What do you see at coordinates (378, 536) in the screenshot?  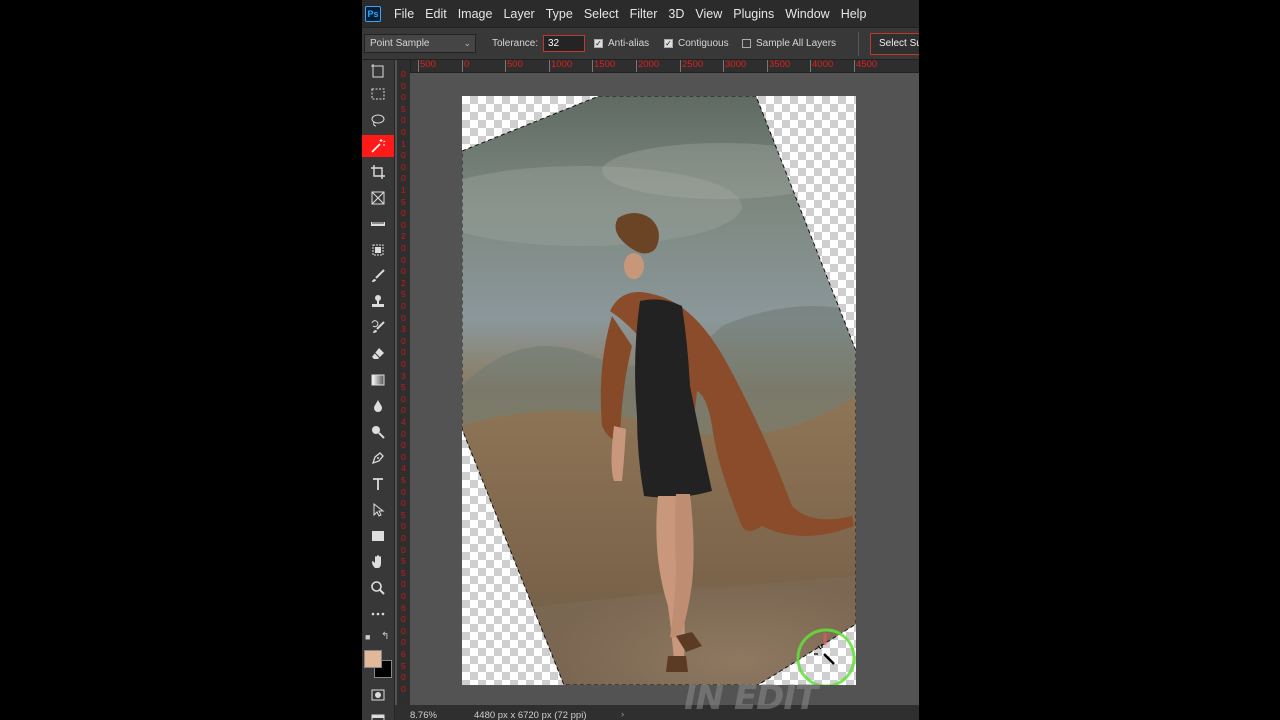 I see `rectangle-icon` at bounding box center [378, 536].